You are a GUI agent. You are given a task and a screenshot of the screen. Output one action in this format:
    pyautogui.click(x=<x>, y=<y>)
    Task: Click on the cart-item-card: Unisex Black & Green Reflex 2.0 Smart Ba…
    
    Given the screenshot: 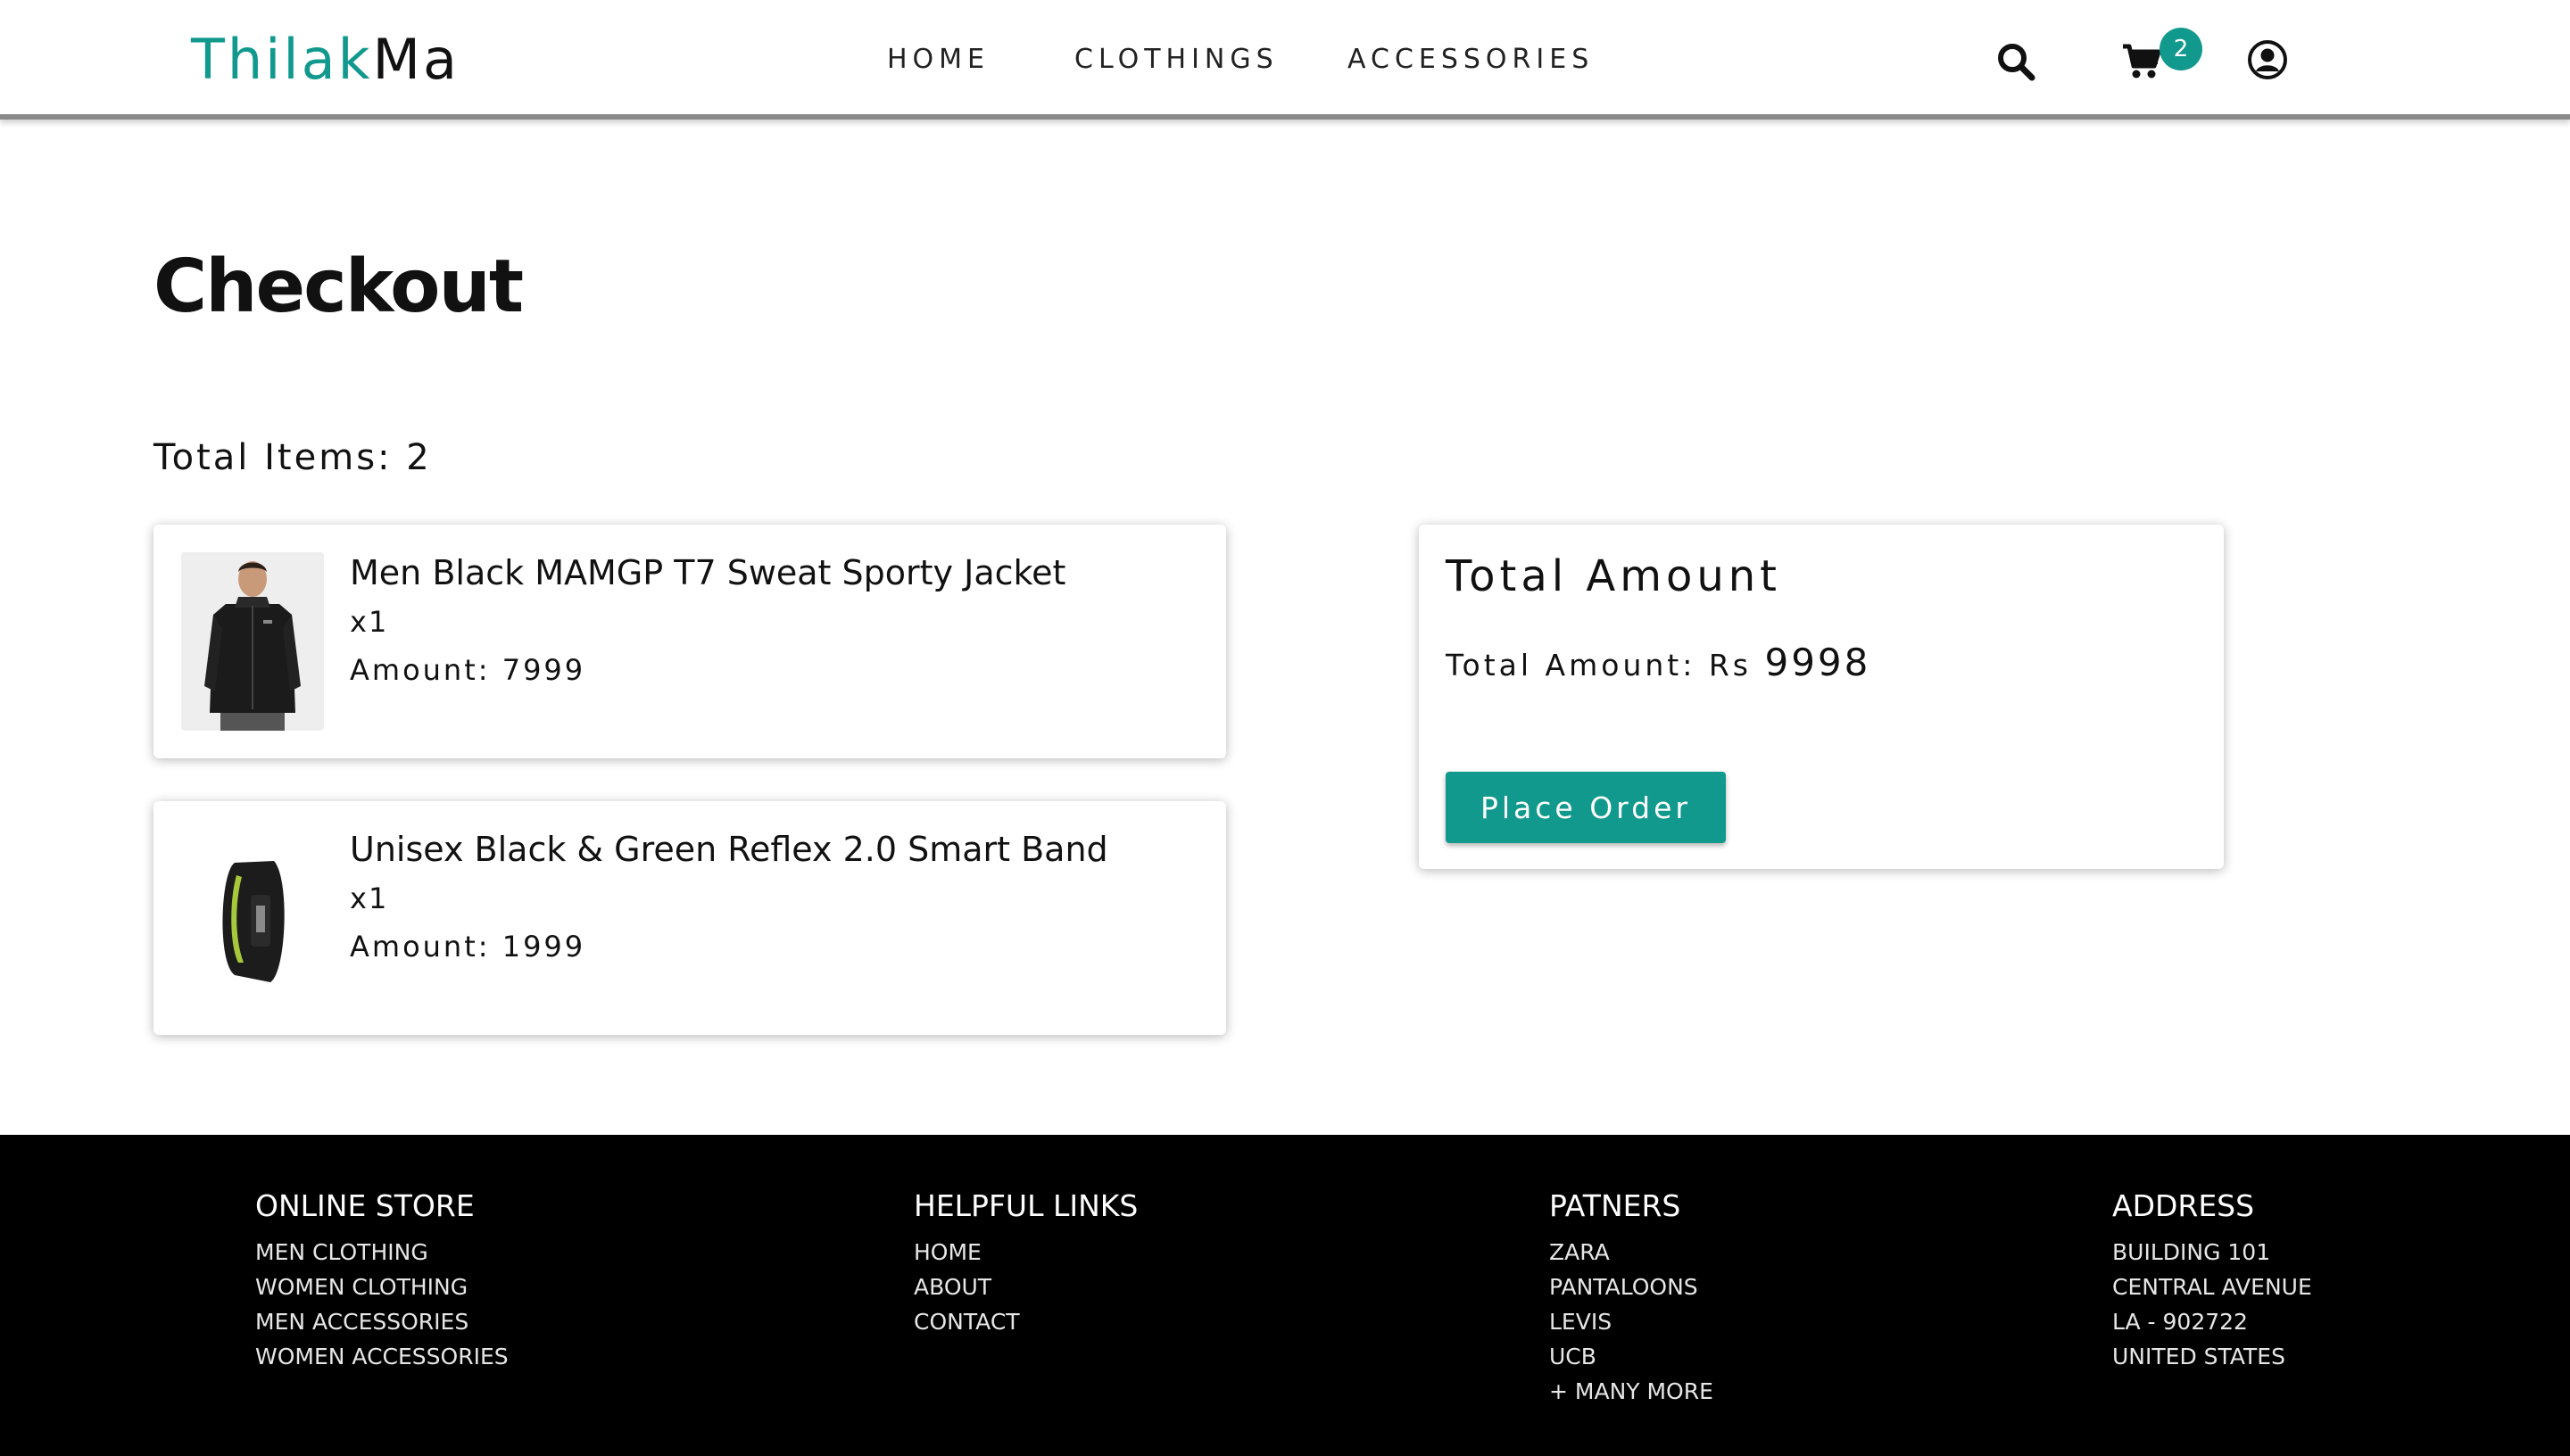 What is the action you would take?
    pyautogui.click(x=690, y=918)
    